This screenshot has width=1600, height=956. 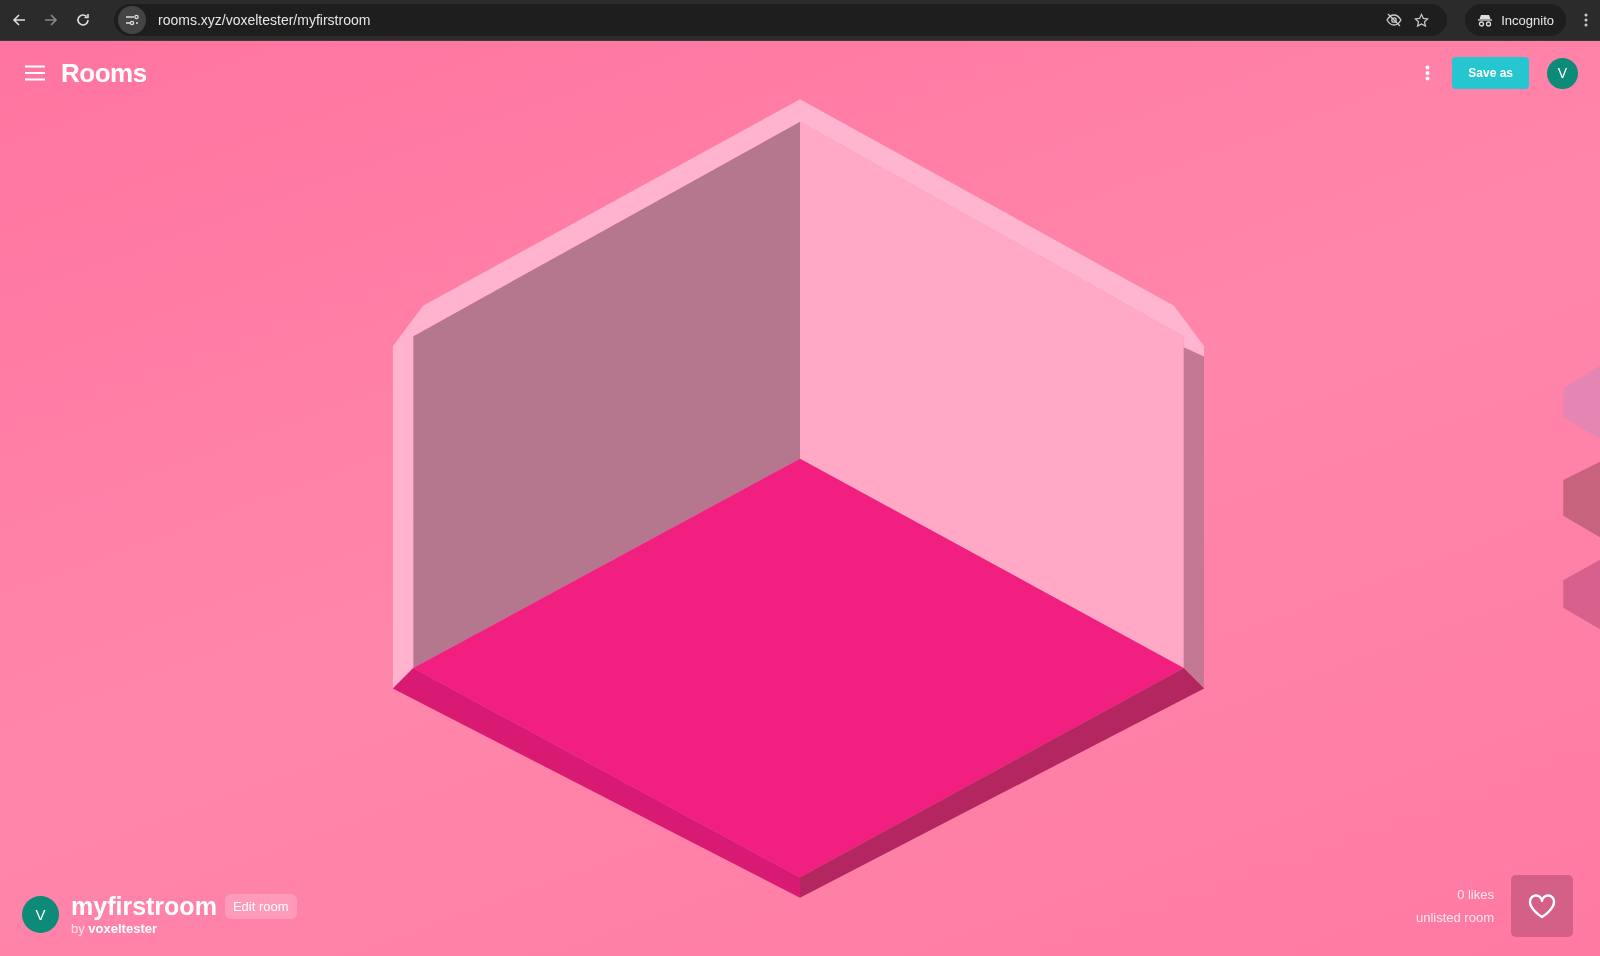 I want to click on menu-icon, so click(x=35, y=73).